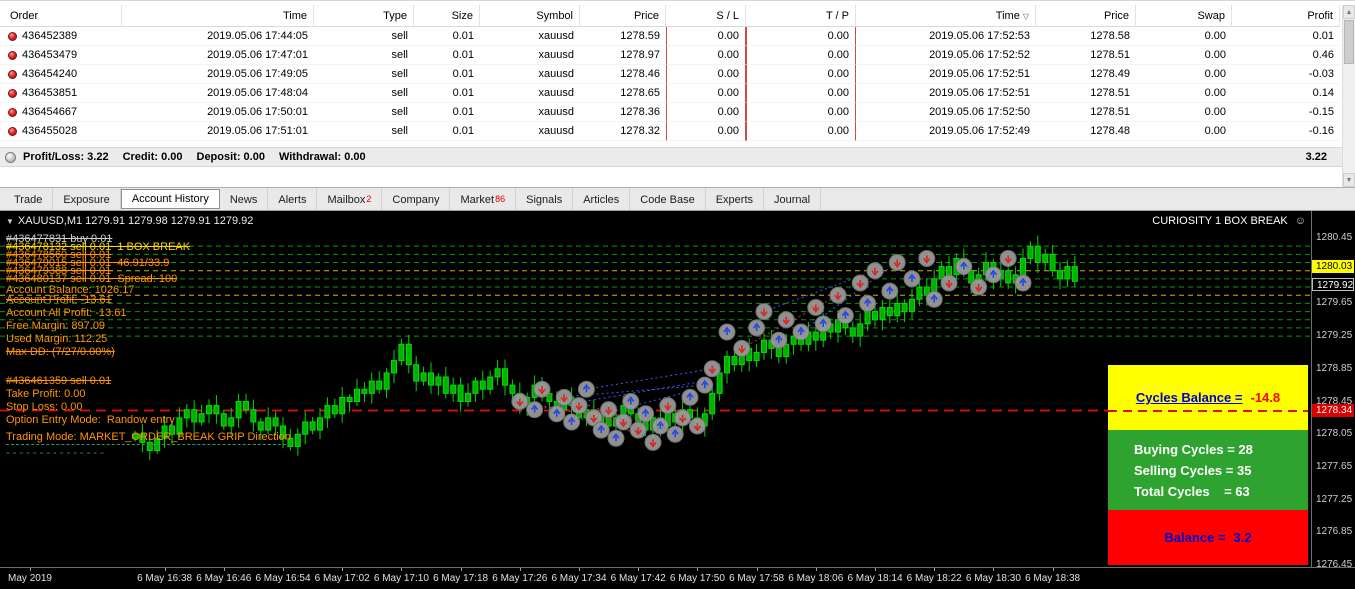  Describe the element at coordinates (545, 199) in the screenshot. I see `tab-signals: Signals` at that location.